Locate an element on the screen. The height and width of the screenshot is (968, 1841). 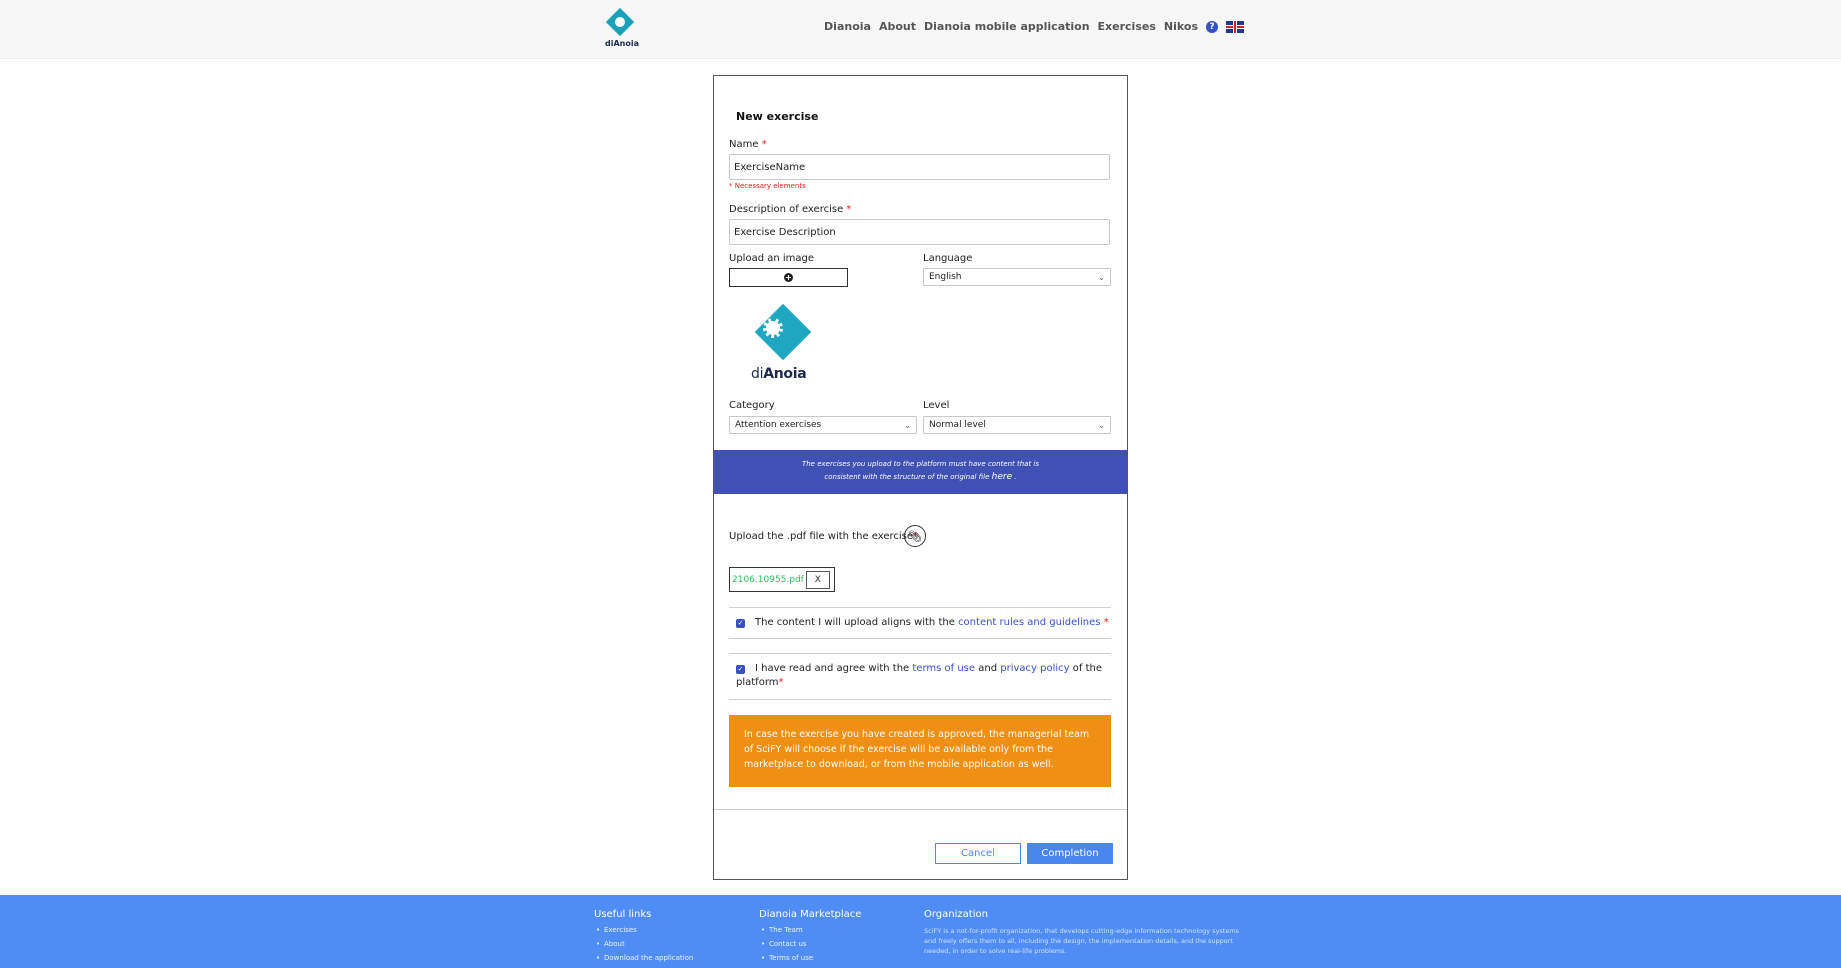
language-label: Language is located at coordinates (948, 258).